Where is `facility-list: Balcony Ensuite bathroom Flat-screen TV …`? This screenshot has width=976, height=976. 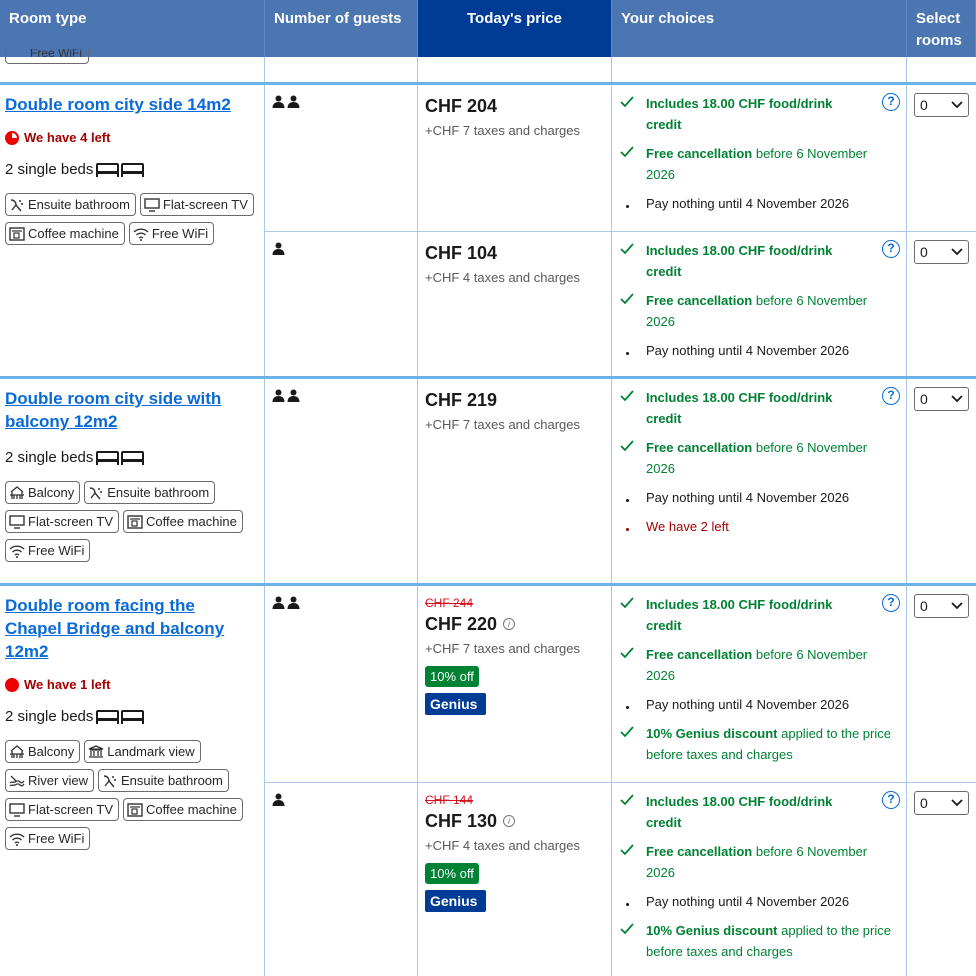 facility-list: Balcony Ensuite bathroom Flat-screen TV … is located at coordinates (132, 521).